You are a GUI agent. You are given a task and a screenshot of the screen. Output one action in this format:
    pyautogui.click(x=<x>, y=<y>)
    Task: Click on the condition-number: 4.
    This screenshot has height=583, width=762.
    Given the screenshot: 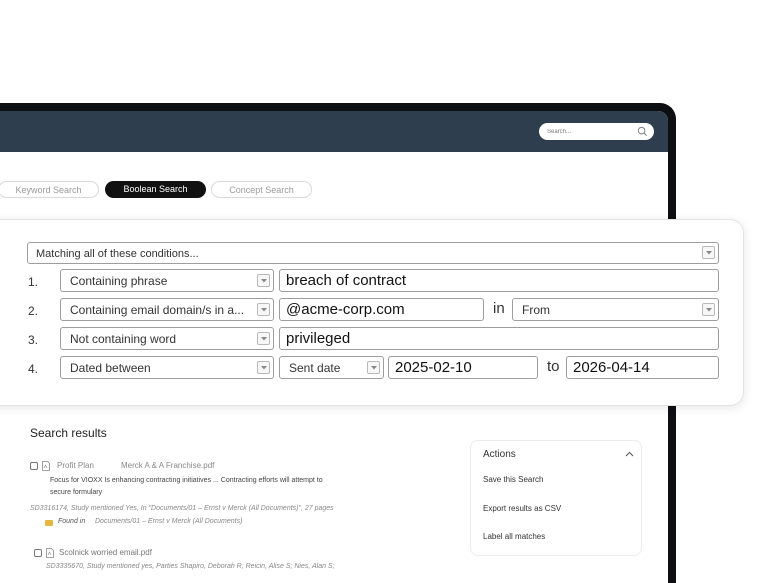 What is the action you would take?
    pyautogui.click(x=33, y=369)
    